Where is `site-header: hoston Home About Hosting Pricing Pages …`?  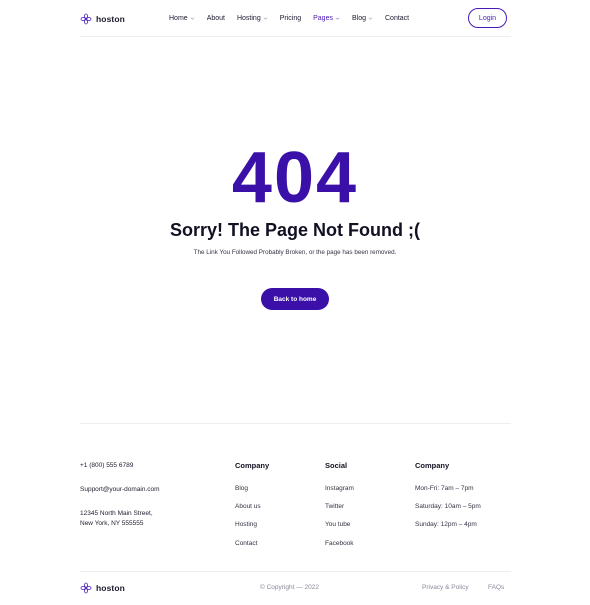 site-header: hoston Home About Hosting Pricing Pages … is located at coordinates (295, 18).